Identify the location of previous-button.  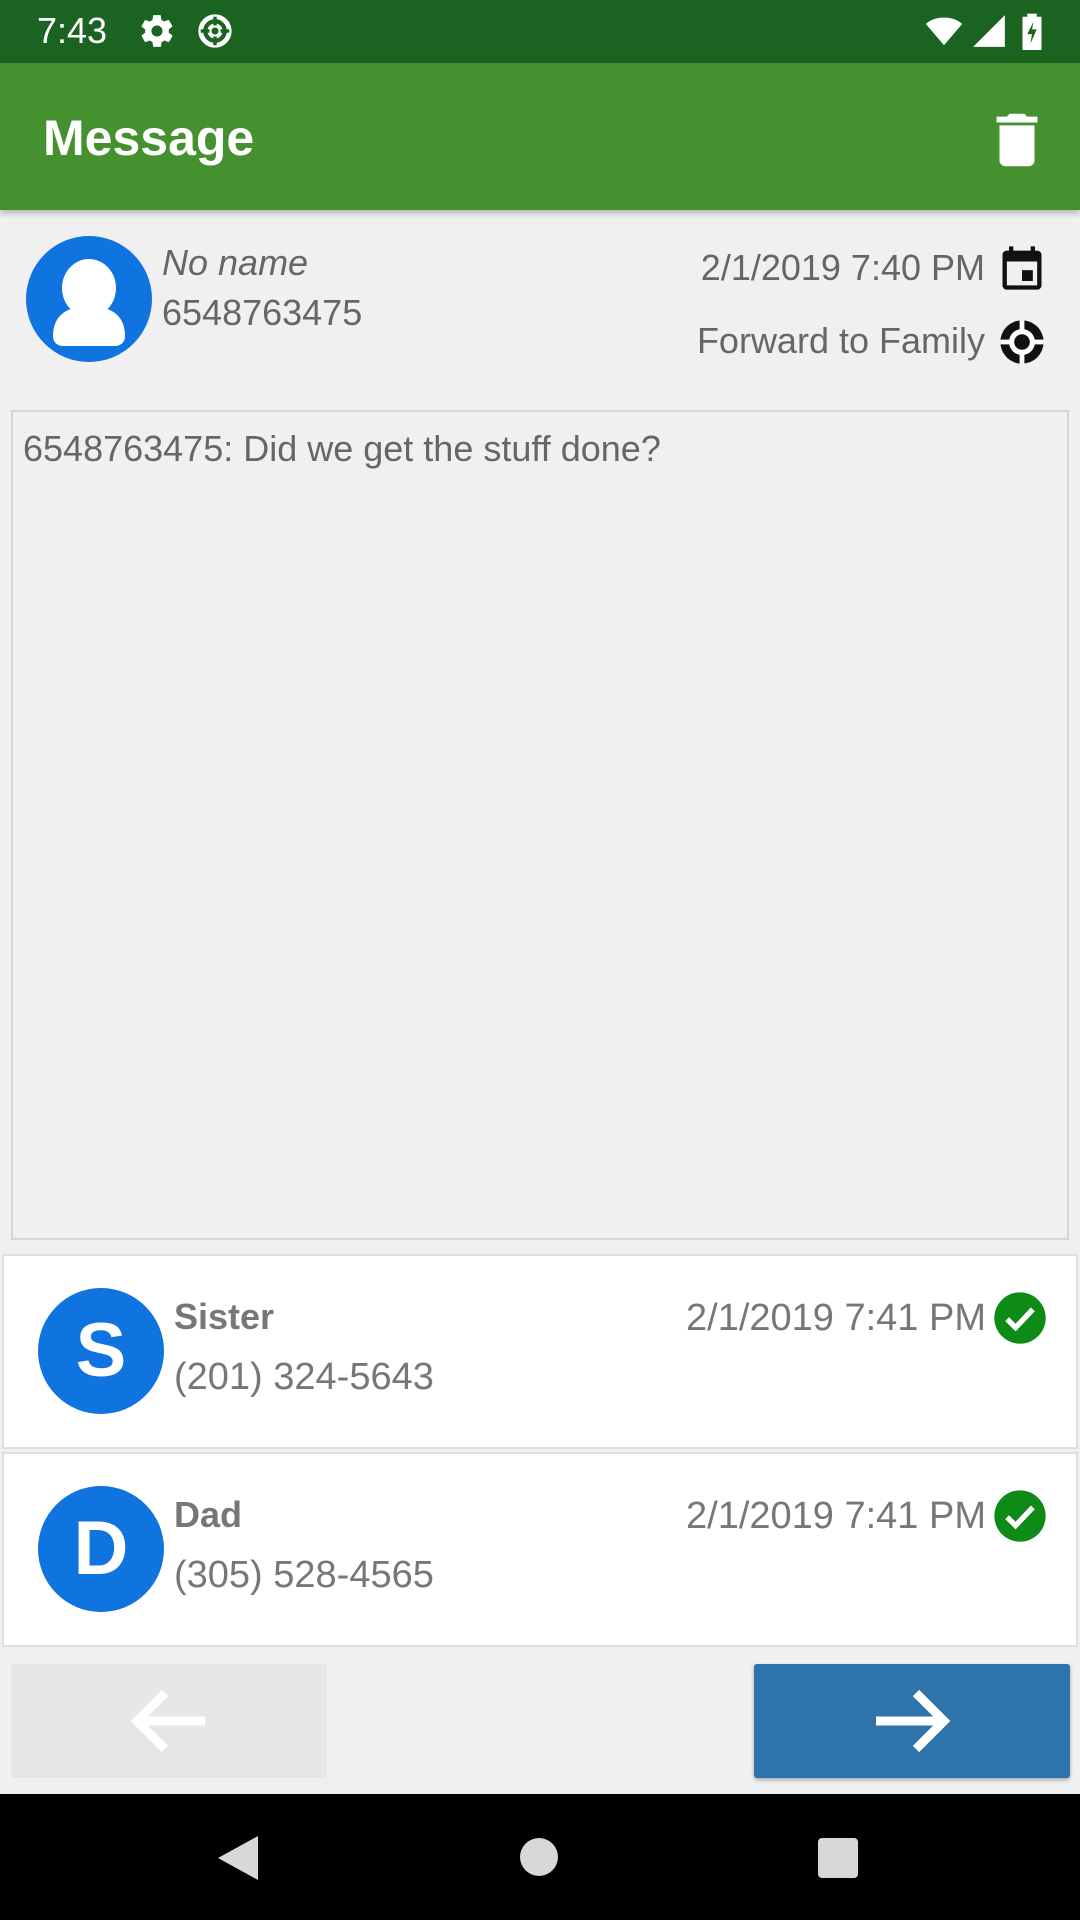
(169, 1721).